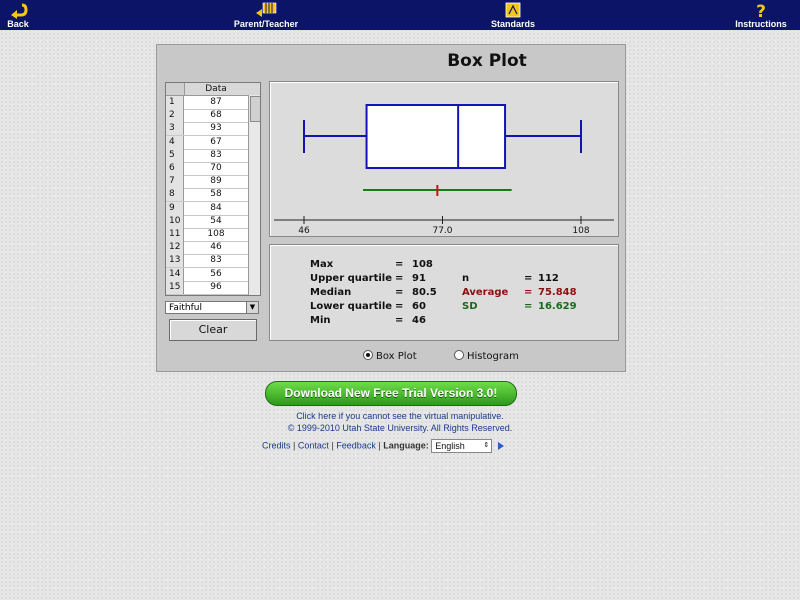 The height and width of the screenshot is (600, 800). Describe the element at coordinates (419, 278) in the screenshot. I see `upper-quartile-value: 91` at that location.